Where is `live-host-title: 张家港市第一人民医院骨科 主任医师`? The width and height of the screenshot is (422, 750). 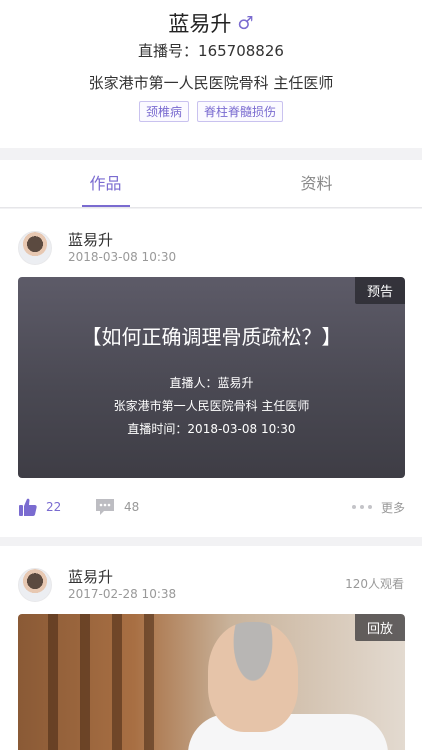 live-host-title: 张家港市第一人民医院骨科 主任医师 is located at coordinates (211, 406).